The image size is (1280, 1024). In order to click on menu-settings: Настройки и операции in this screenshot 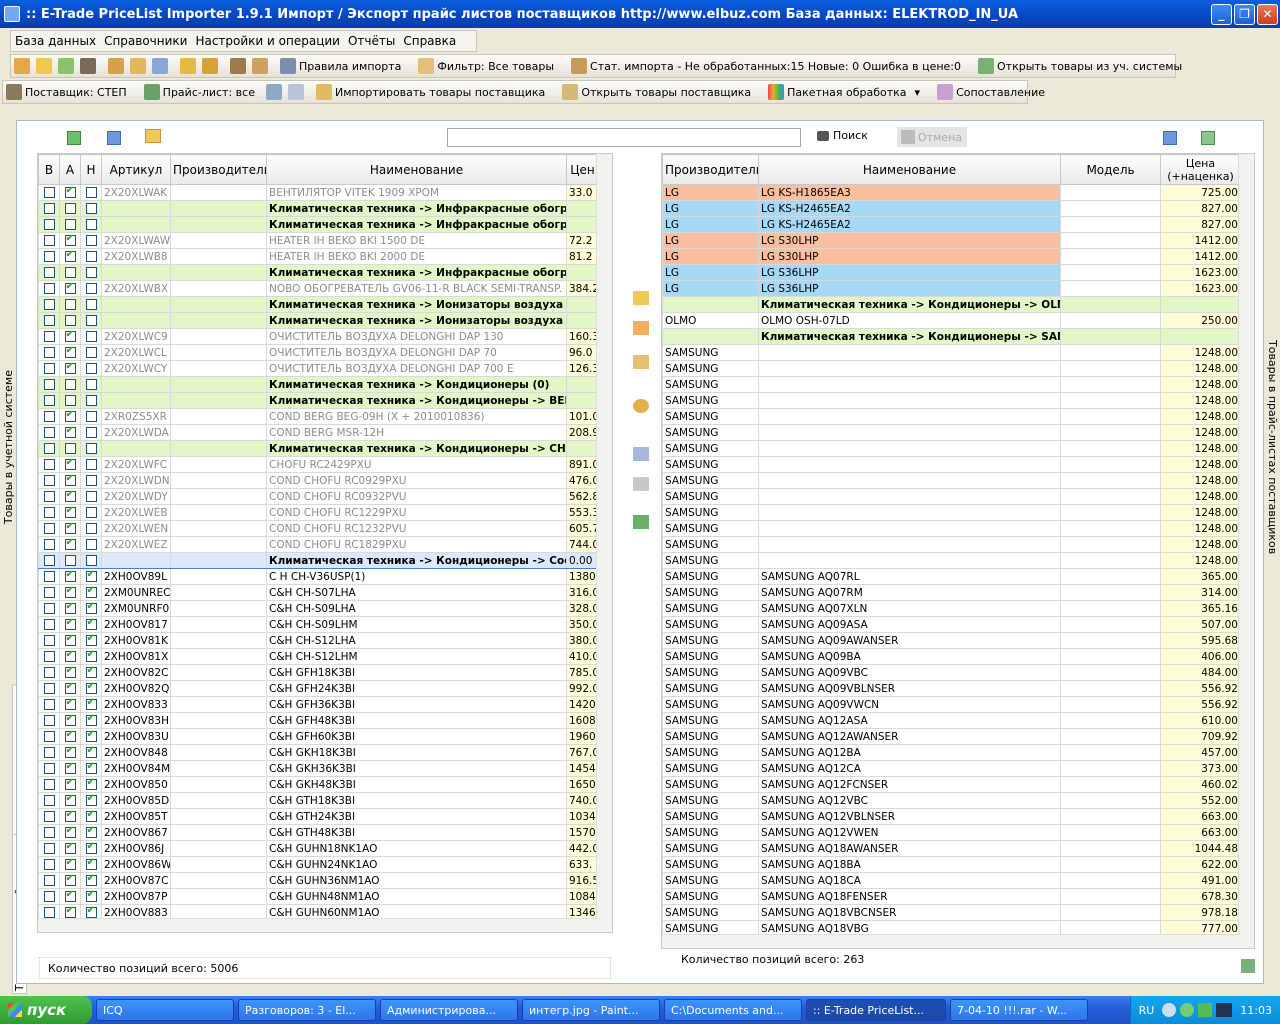, I will do `click(267, 41)`.